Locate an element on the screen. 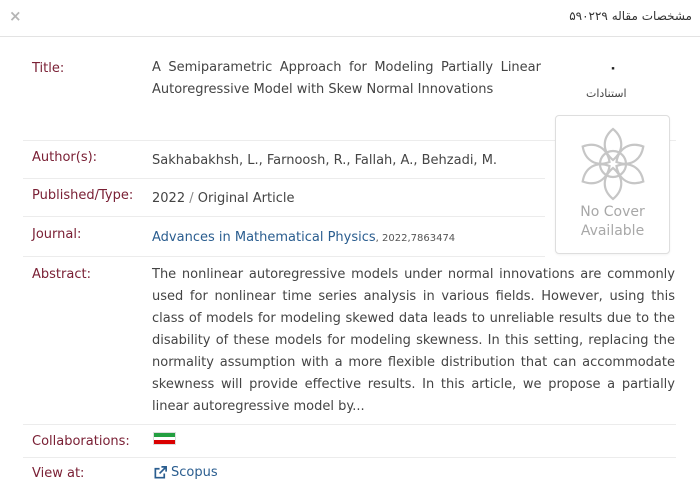 This screenshot has width=700, height=500. citation-count: ۰ is located at coordinates (613, 68).